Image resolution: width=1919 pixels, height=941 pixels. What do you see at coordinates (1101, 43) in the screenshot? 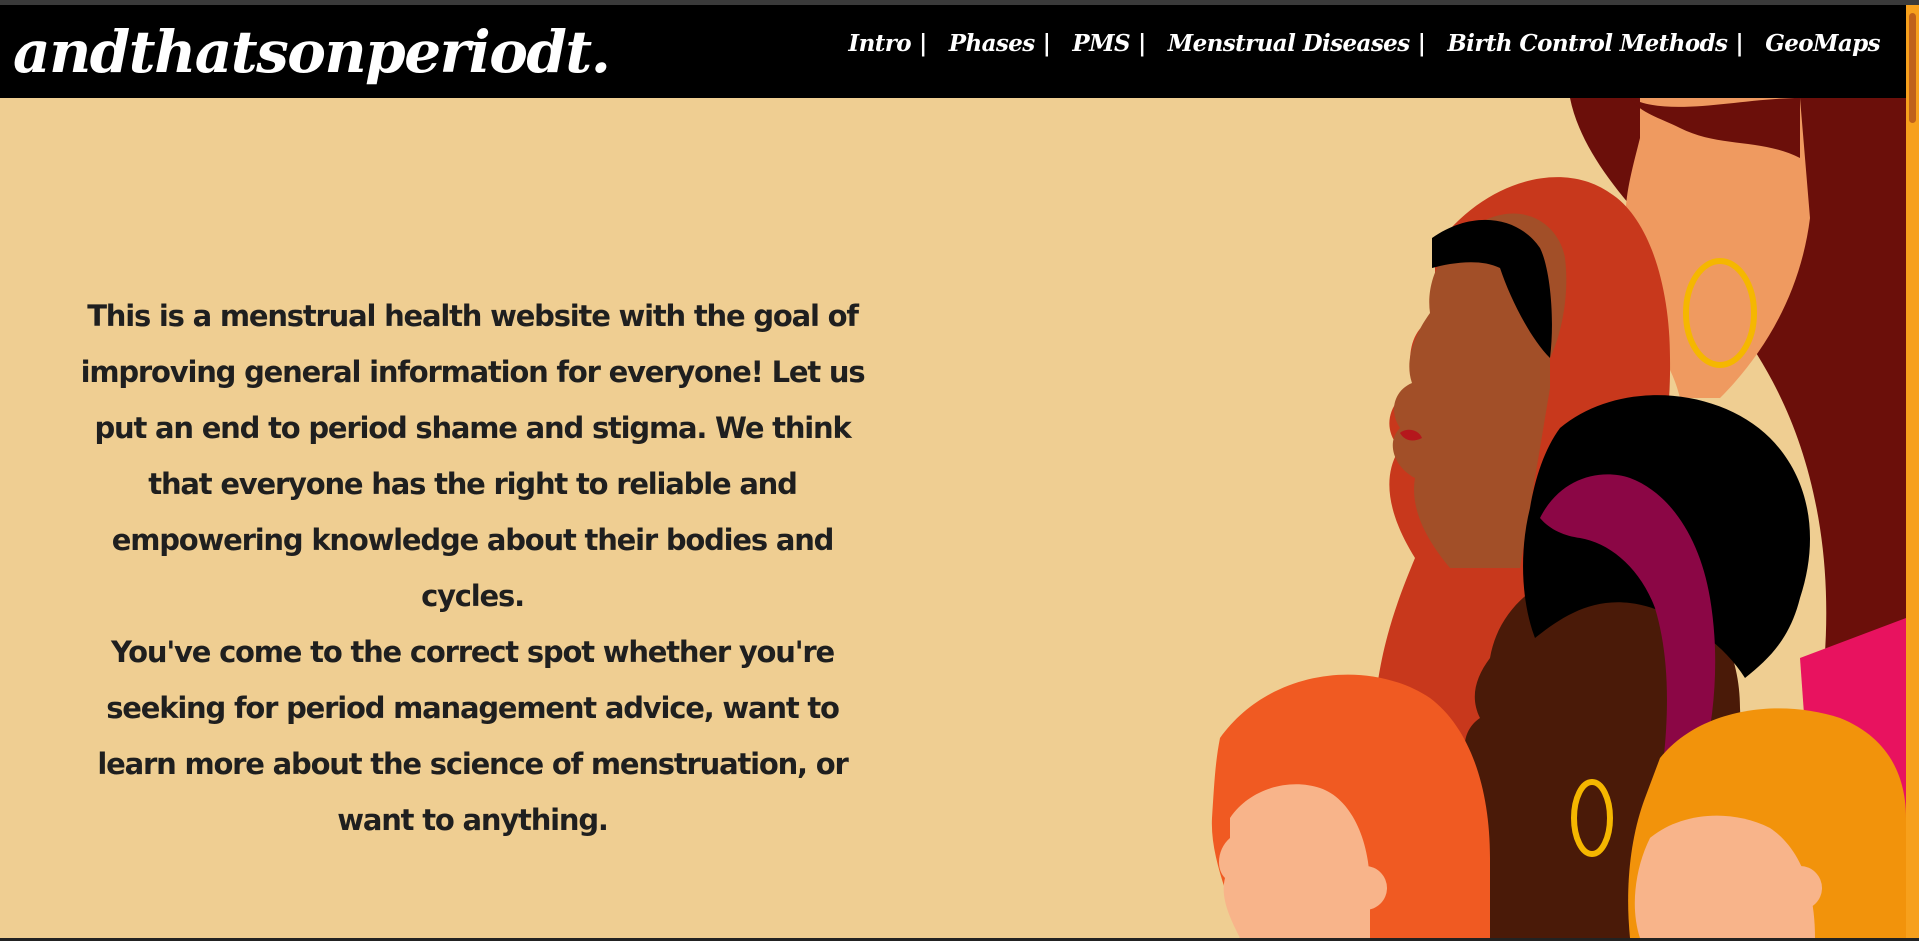
I see `nav-label: PMS` at bounding box center [1101, 43].